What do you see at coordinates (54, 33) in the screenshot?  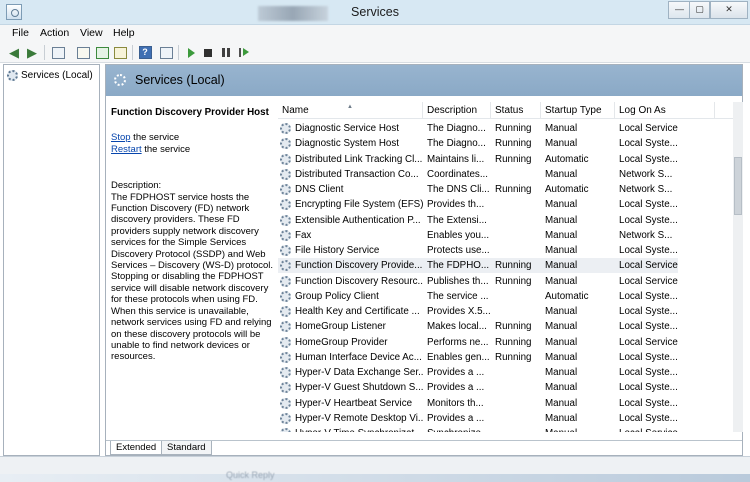 I see `menu-action: Action` at bounding box center [54, 33].